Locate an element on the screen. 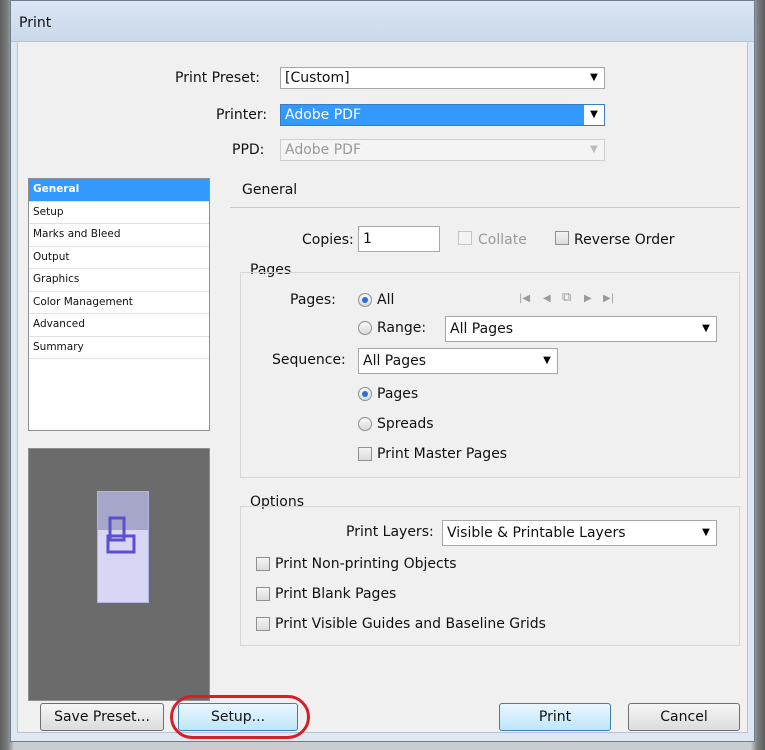  sequence-label: Sequence: is located at coordinates (309, 360).